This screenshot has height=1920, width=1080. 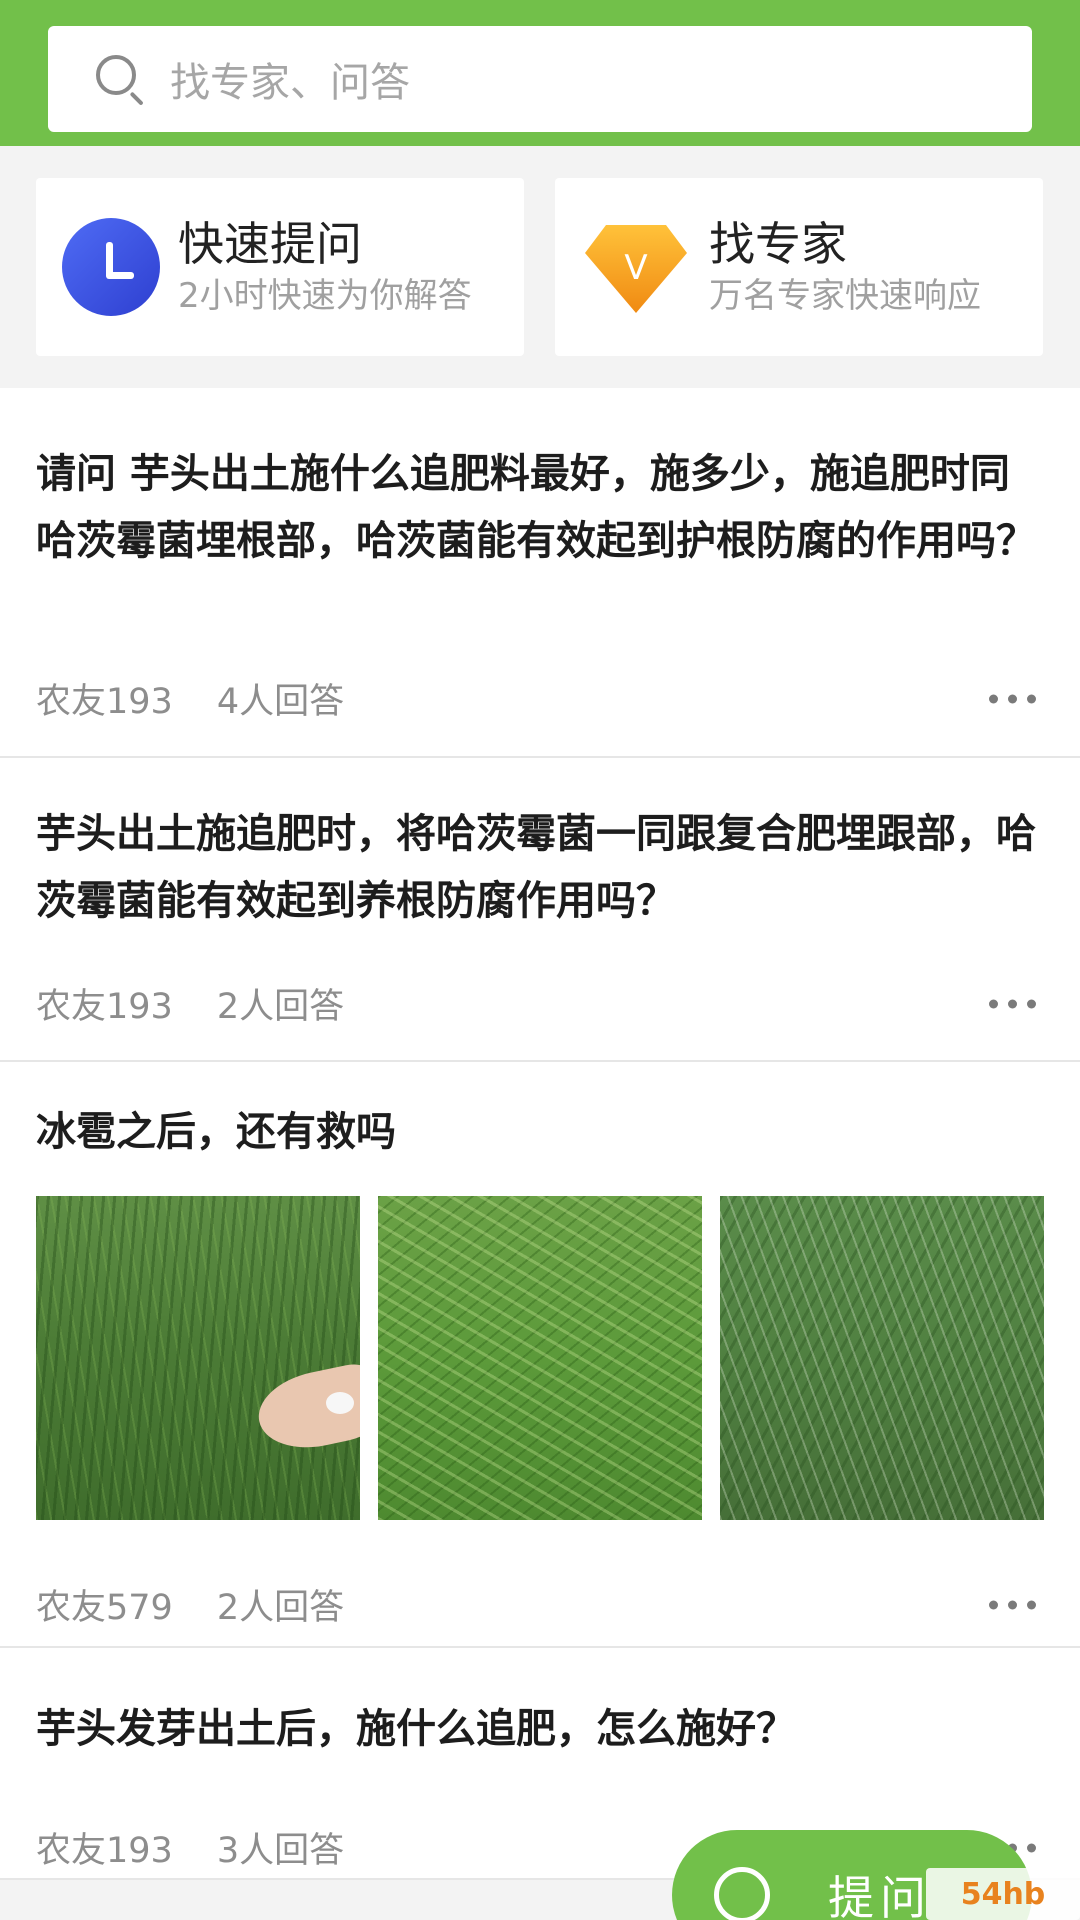 I want to click on bulb-icon, so click(x=742, y=1893).